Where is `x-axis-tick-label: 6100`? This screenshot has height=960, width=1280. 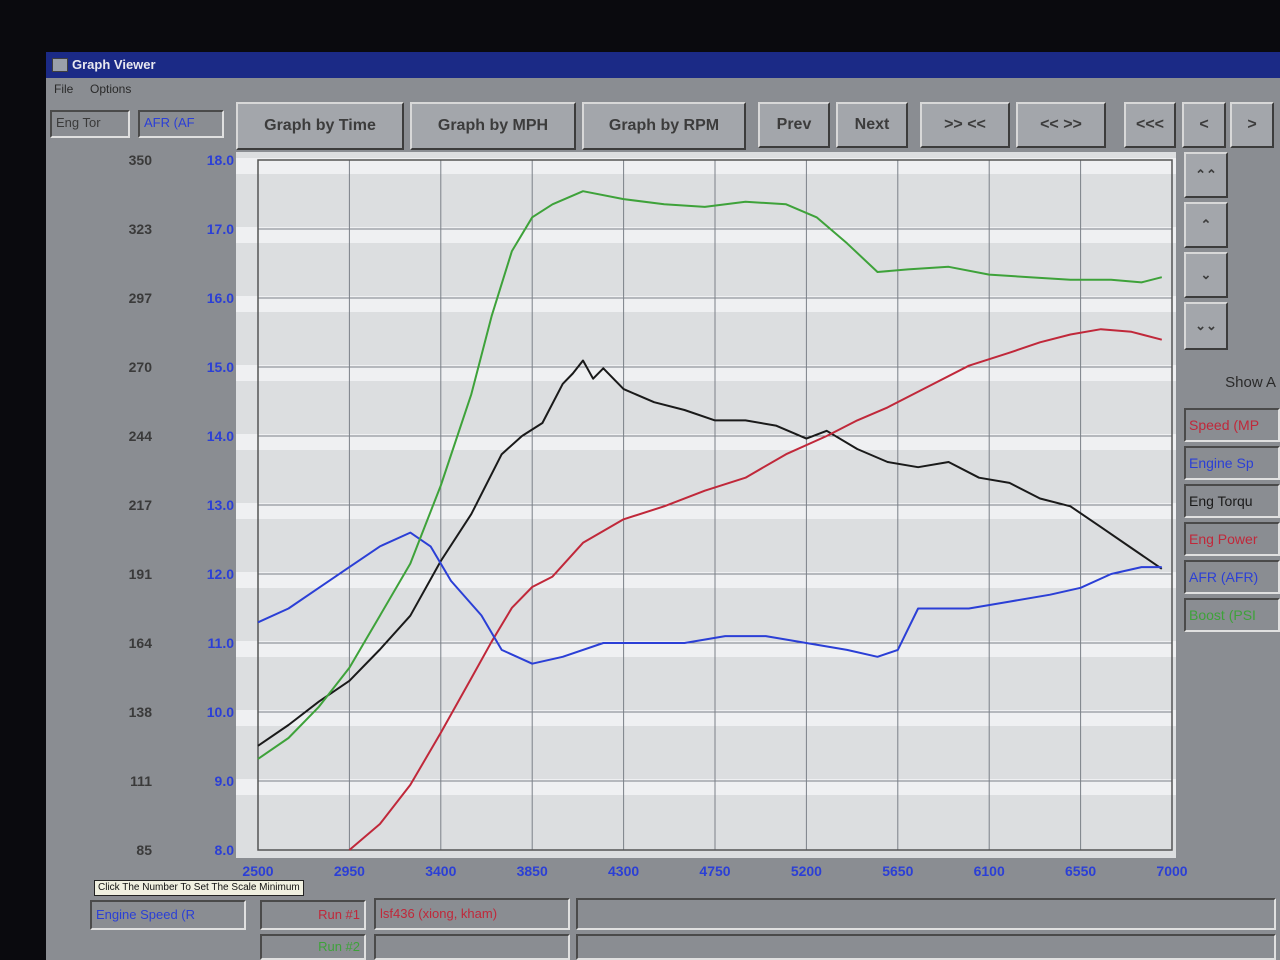
x-axis-tick-label: 6100 is located at coordinates (989, 871).